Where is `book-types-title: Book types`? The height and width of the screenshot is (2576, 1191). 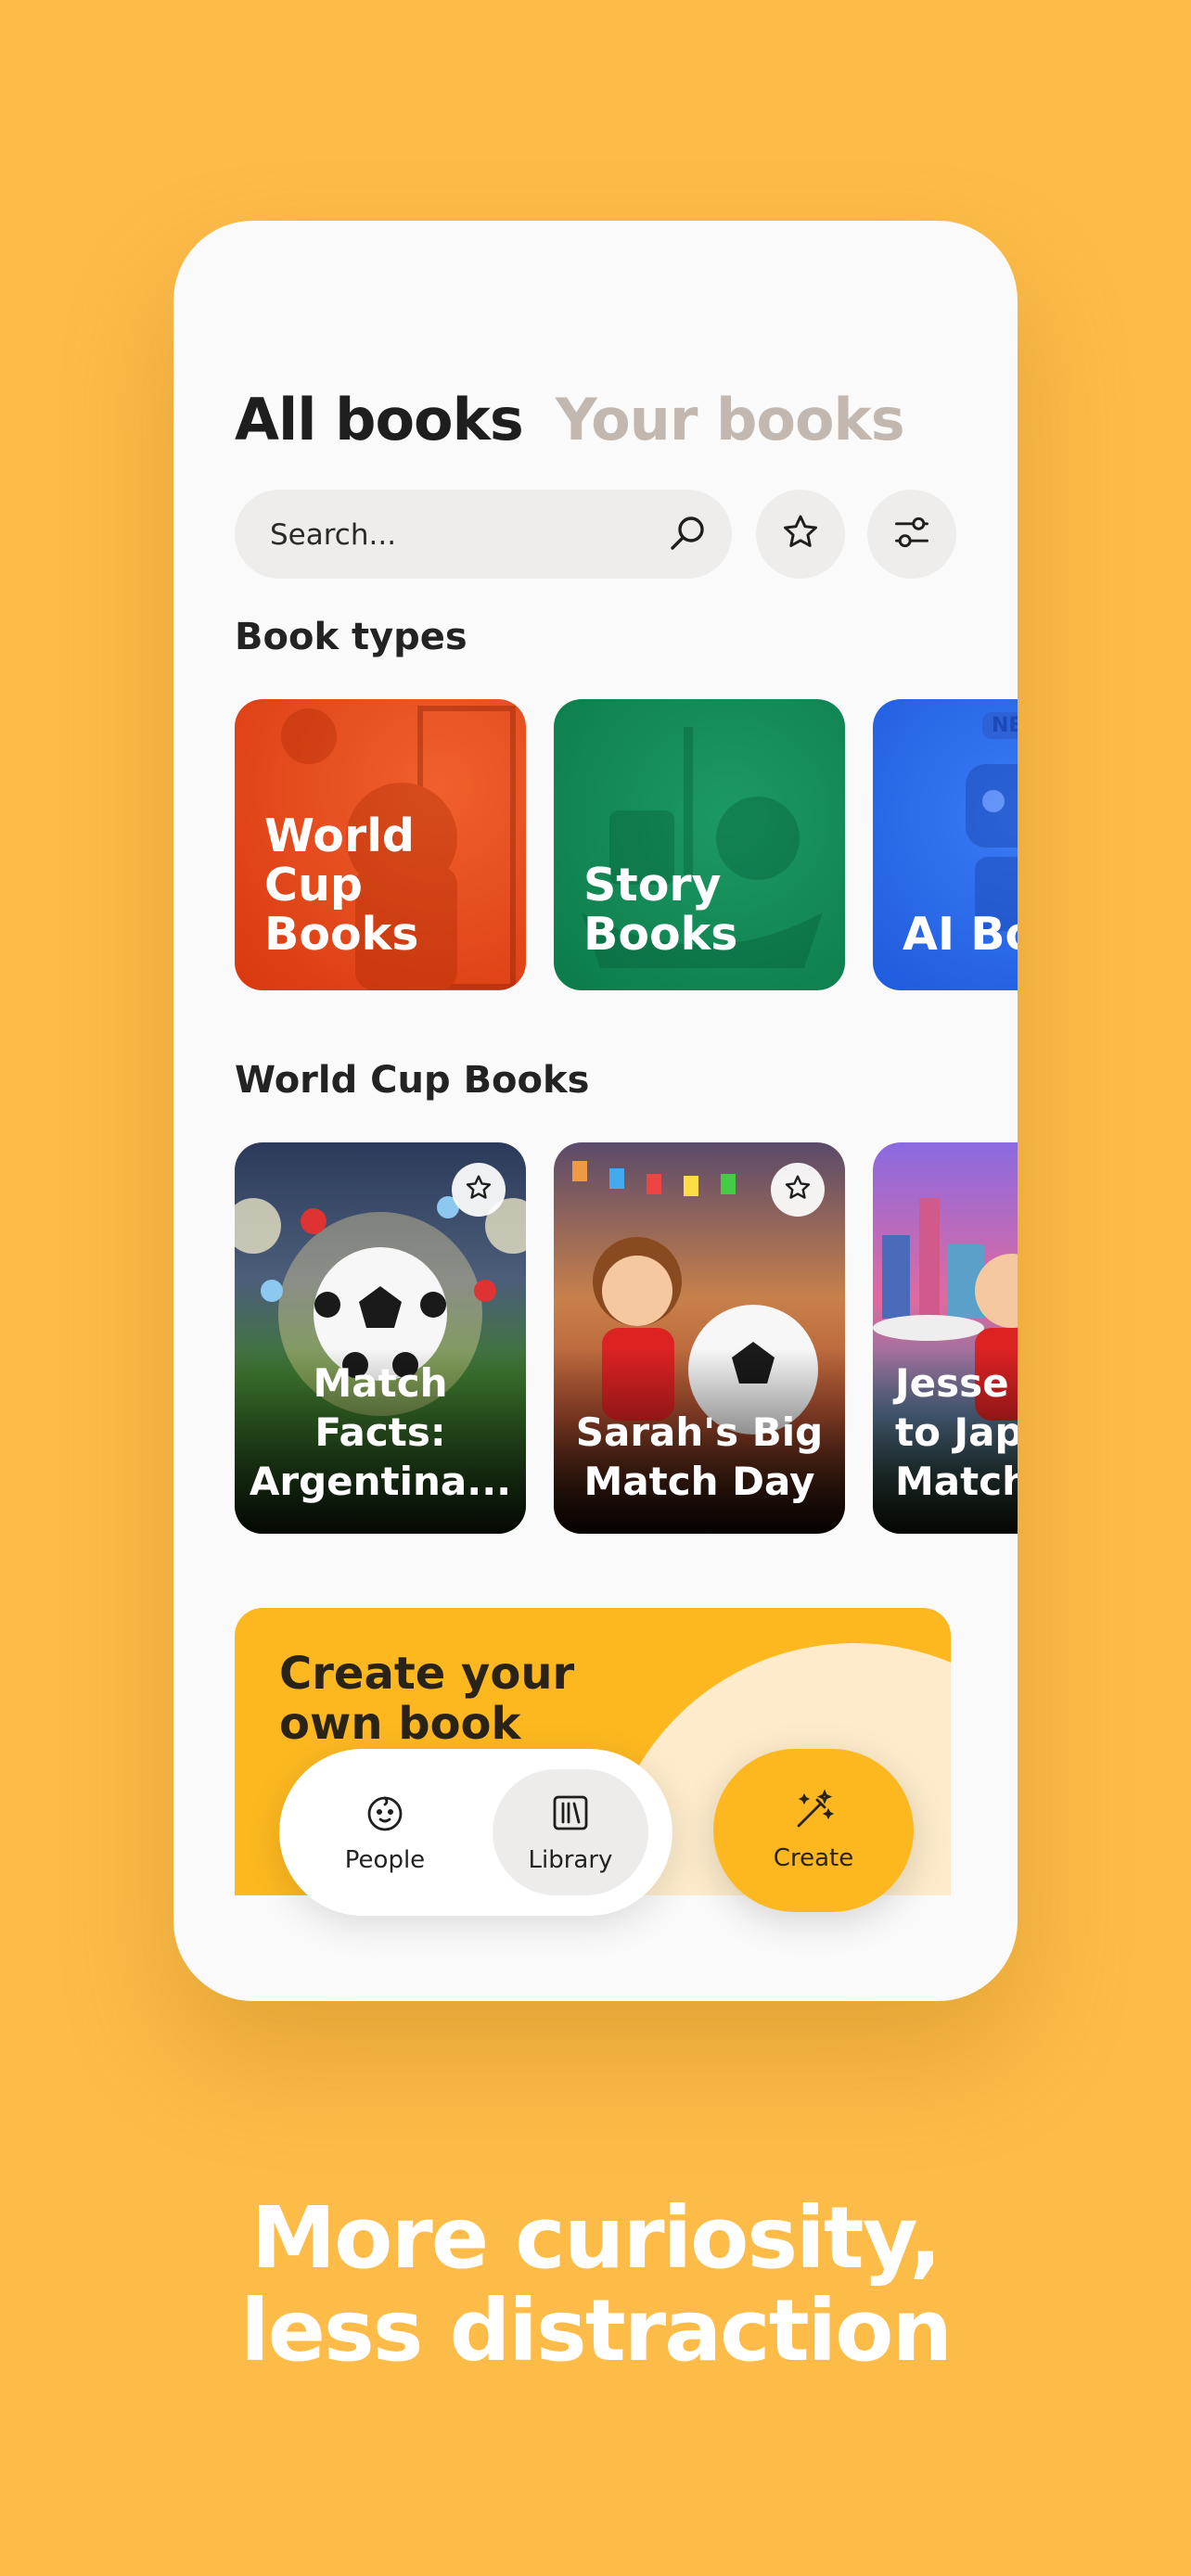 book-types-title: Book types is located at coordinates (351, 637).